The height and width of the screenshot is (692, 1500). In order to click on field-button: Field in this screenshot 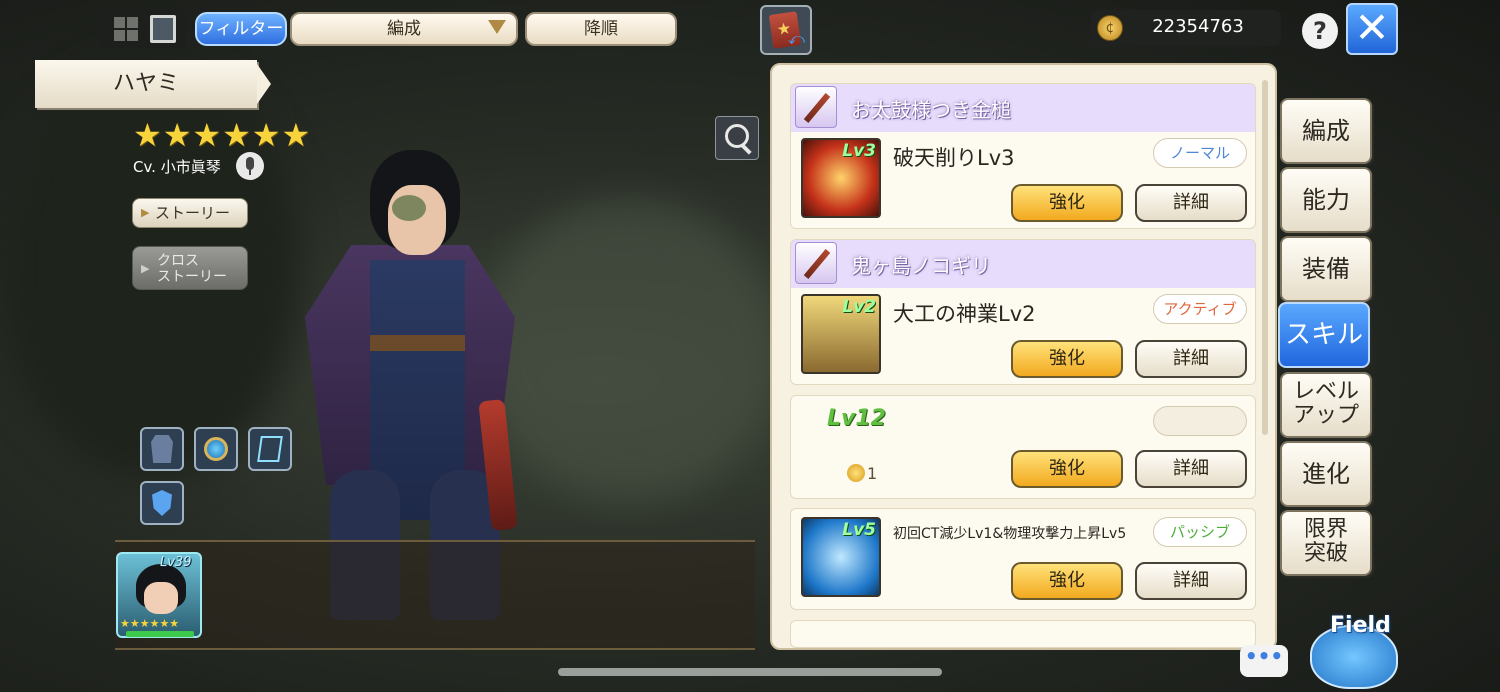, I will do `click(1353, 648)`.